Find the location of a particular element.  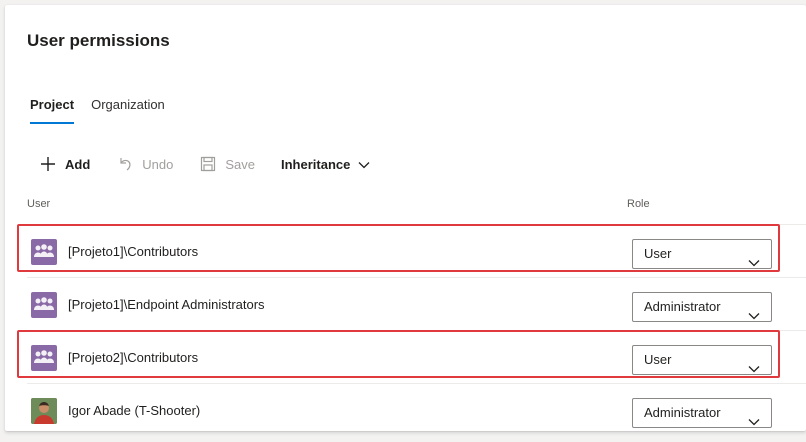

user-name: Igor Abade (T-Shooter) is located at coordinates (134, 410).